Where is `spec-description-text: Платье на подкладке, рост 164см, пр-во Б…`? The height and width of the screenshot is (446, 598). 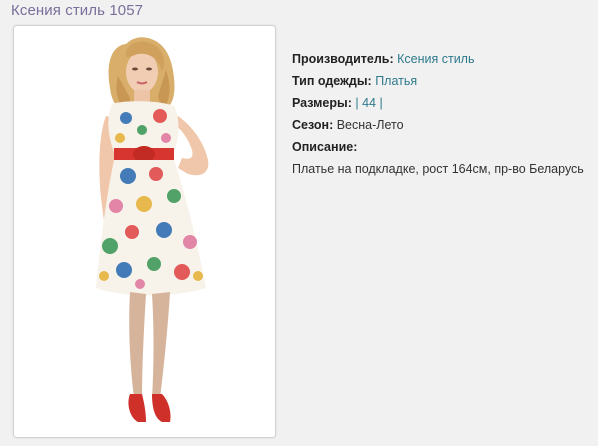
spec-description-text: Платье на подкладке, рост 164см, пр-во Б… is located at coordinates (438, 169).